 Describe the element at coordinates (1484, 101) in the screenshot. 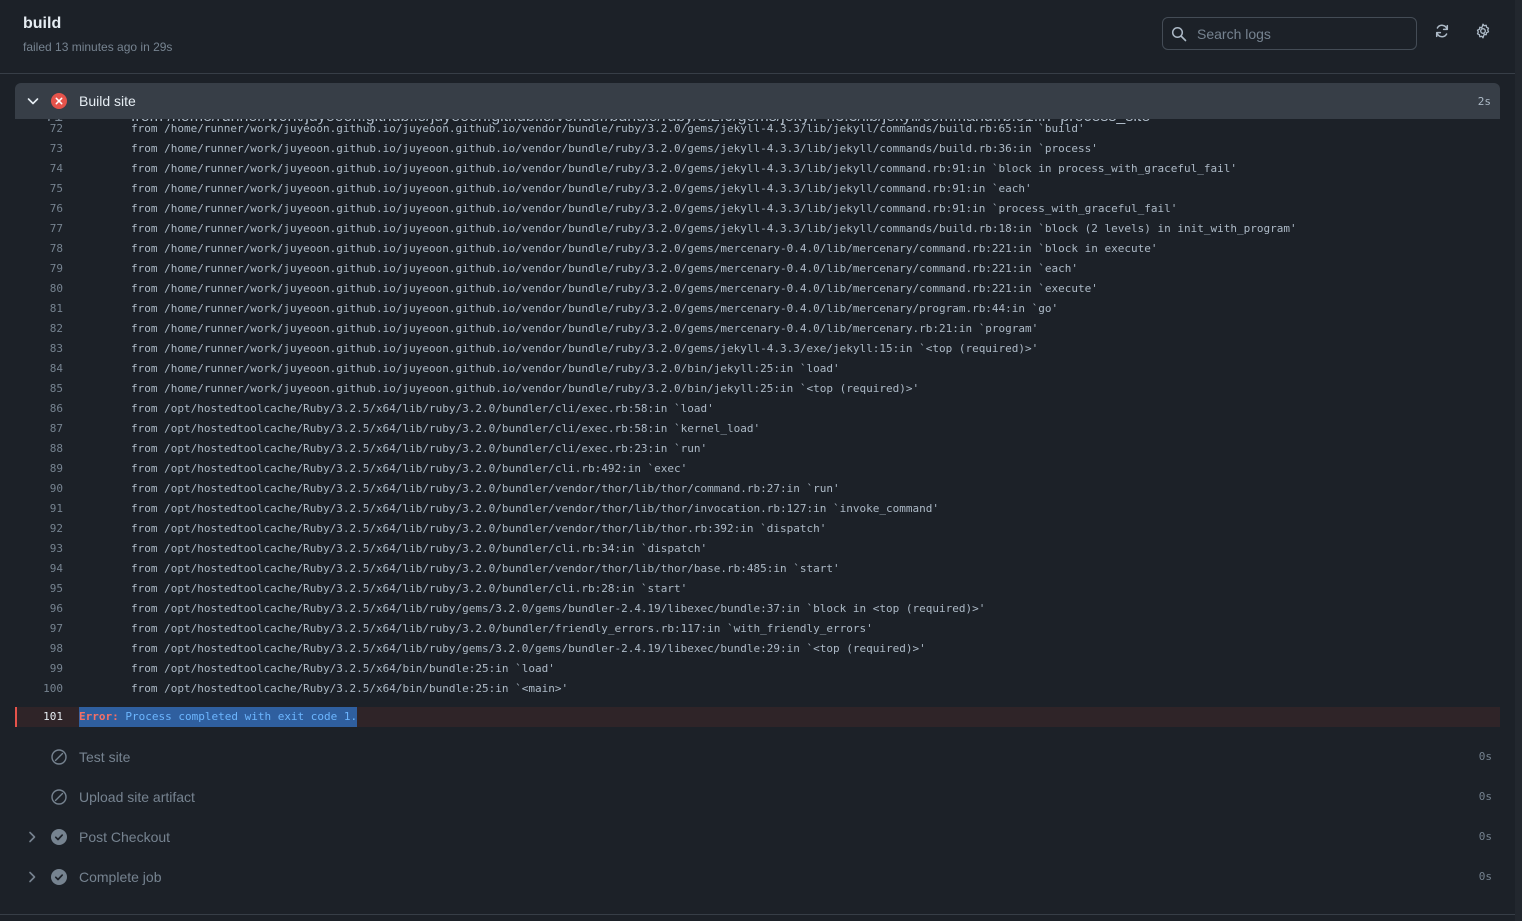

I see `step-duration: 2s` at that location.